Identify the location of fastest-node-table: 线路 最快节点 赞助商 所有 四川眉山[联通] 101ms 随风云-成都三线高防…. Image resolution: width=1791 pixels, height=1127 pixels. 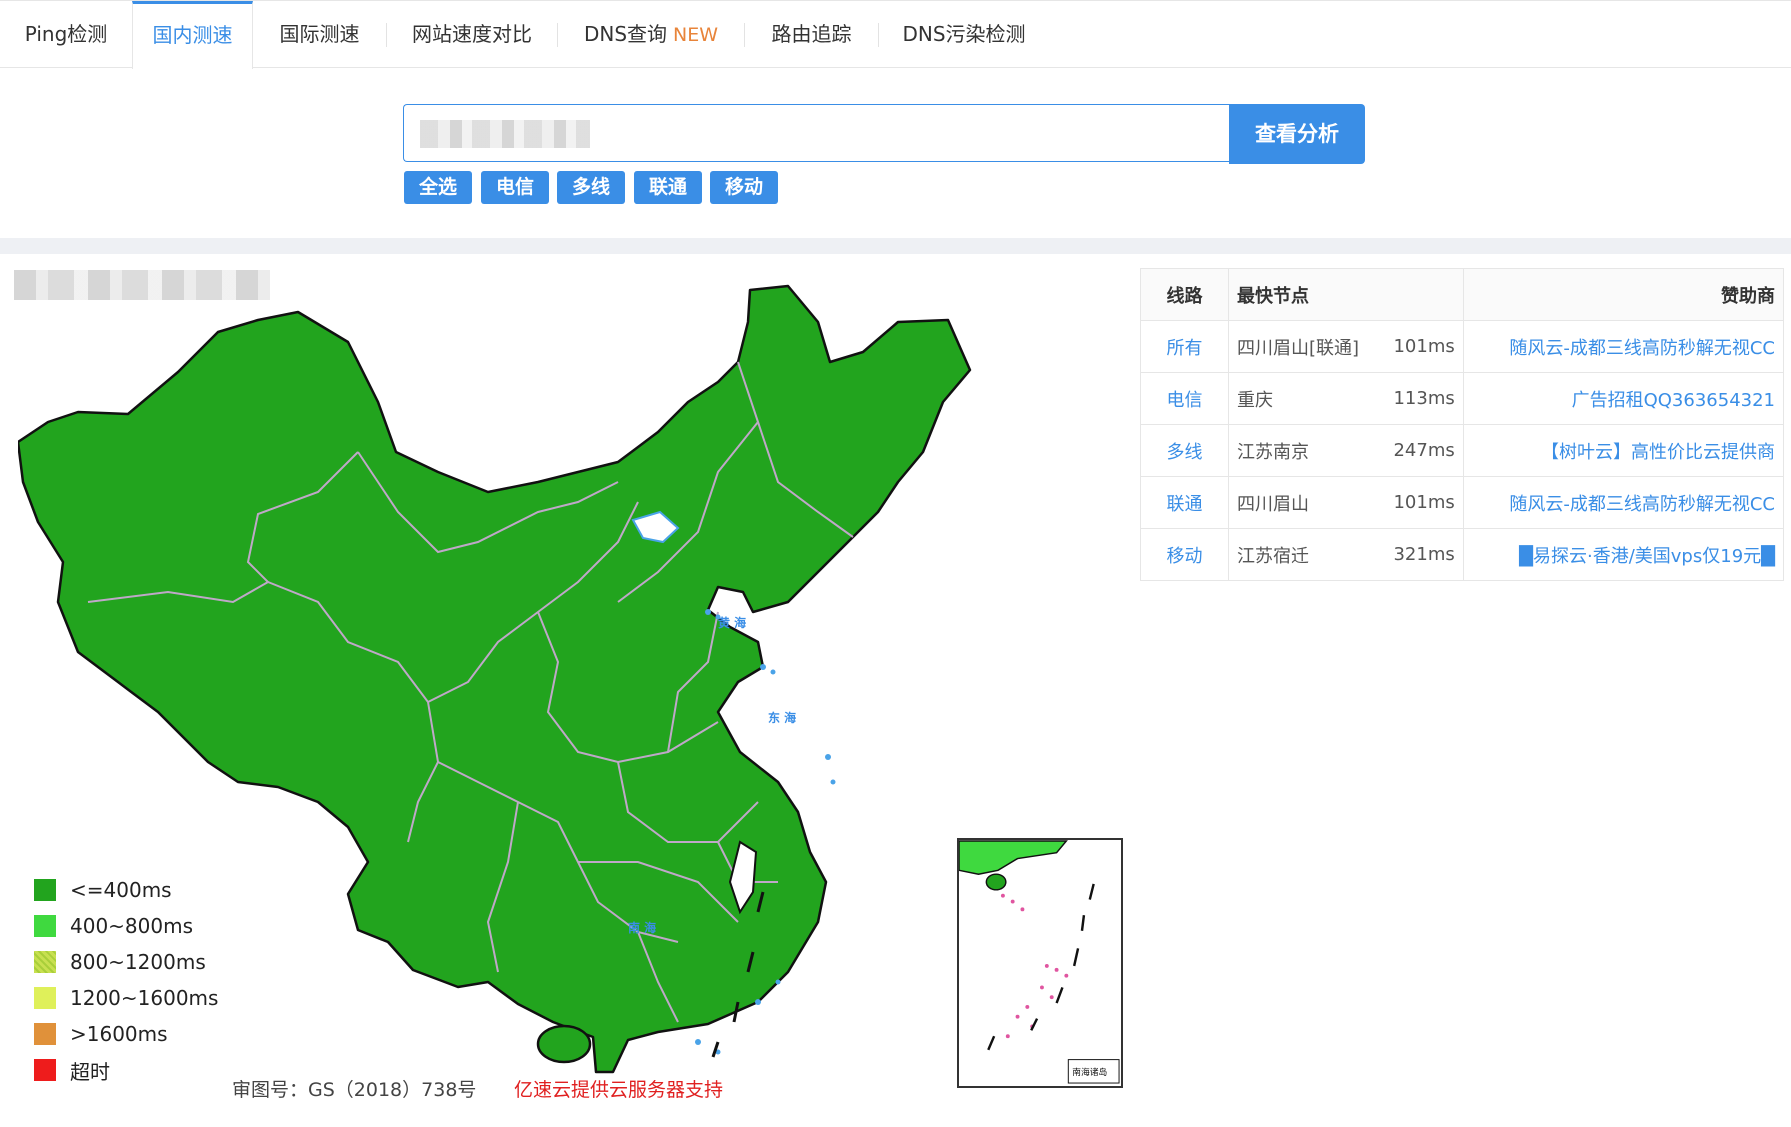
(1462, 424).